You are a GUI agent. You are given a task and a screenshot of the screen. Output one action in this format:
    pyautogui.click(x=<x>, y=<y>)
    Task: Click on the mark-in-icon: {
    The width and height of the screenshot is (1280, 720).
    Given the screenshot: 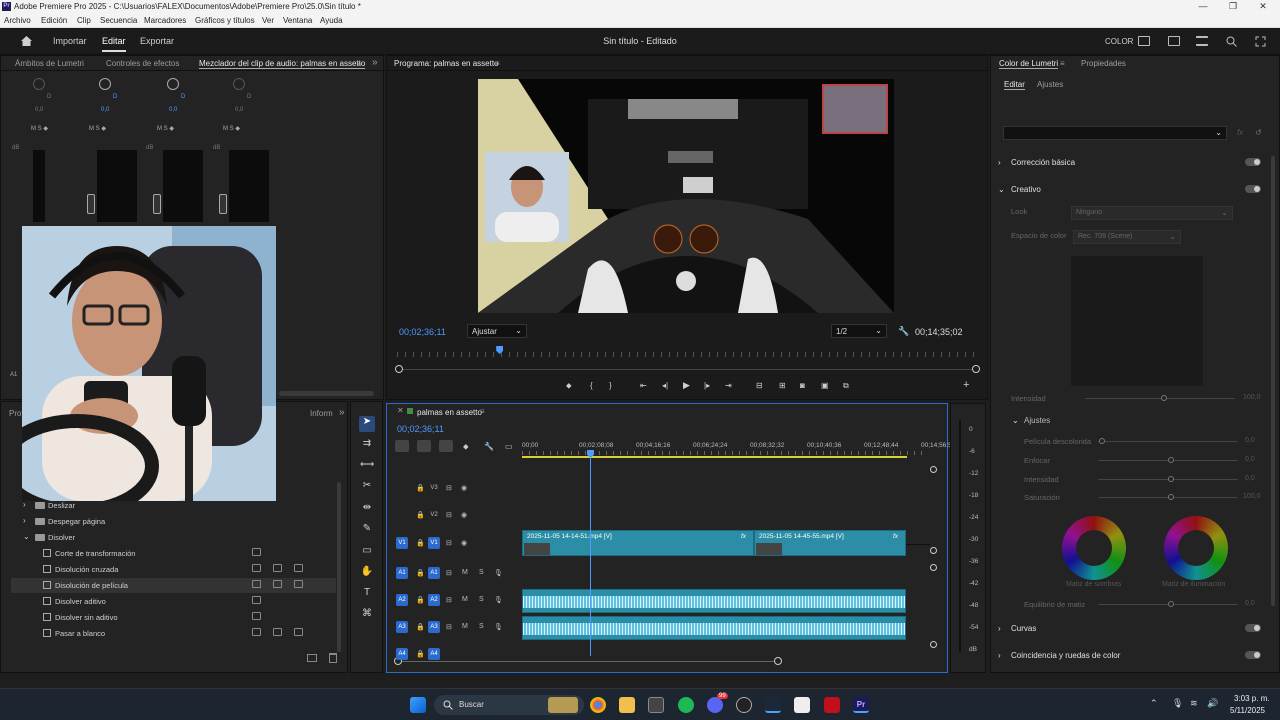 What is the action you would take?
    pyautogui.click(x=591, y=385)
    